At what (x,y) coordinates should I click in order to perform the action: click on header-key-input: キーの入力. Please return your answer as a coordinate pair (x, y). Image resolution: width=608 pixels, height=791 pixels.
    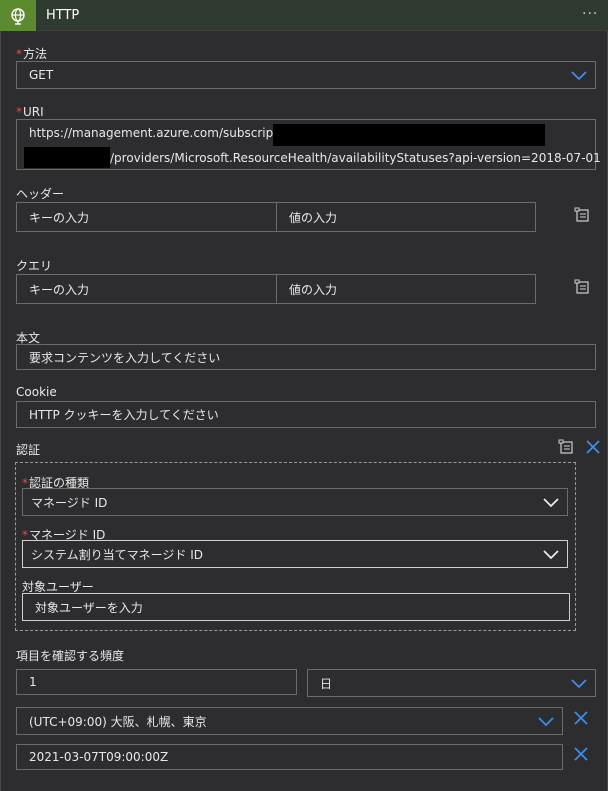
    Looking at the image, I should click on (146, 217).